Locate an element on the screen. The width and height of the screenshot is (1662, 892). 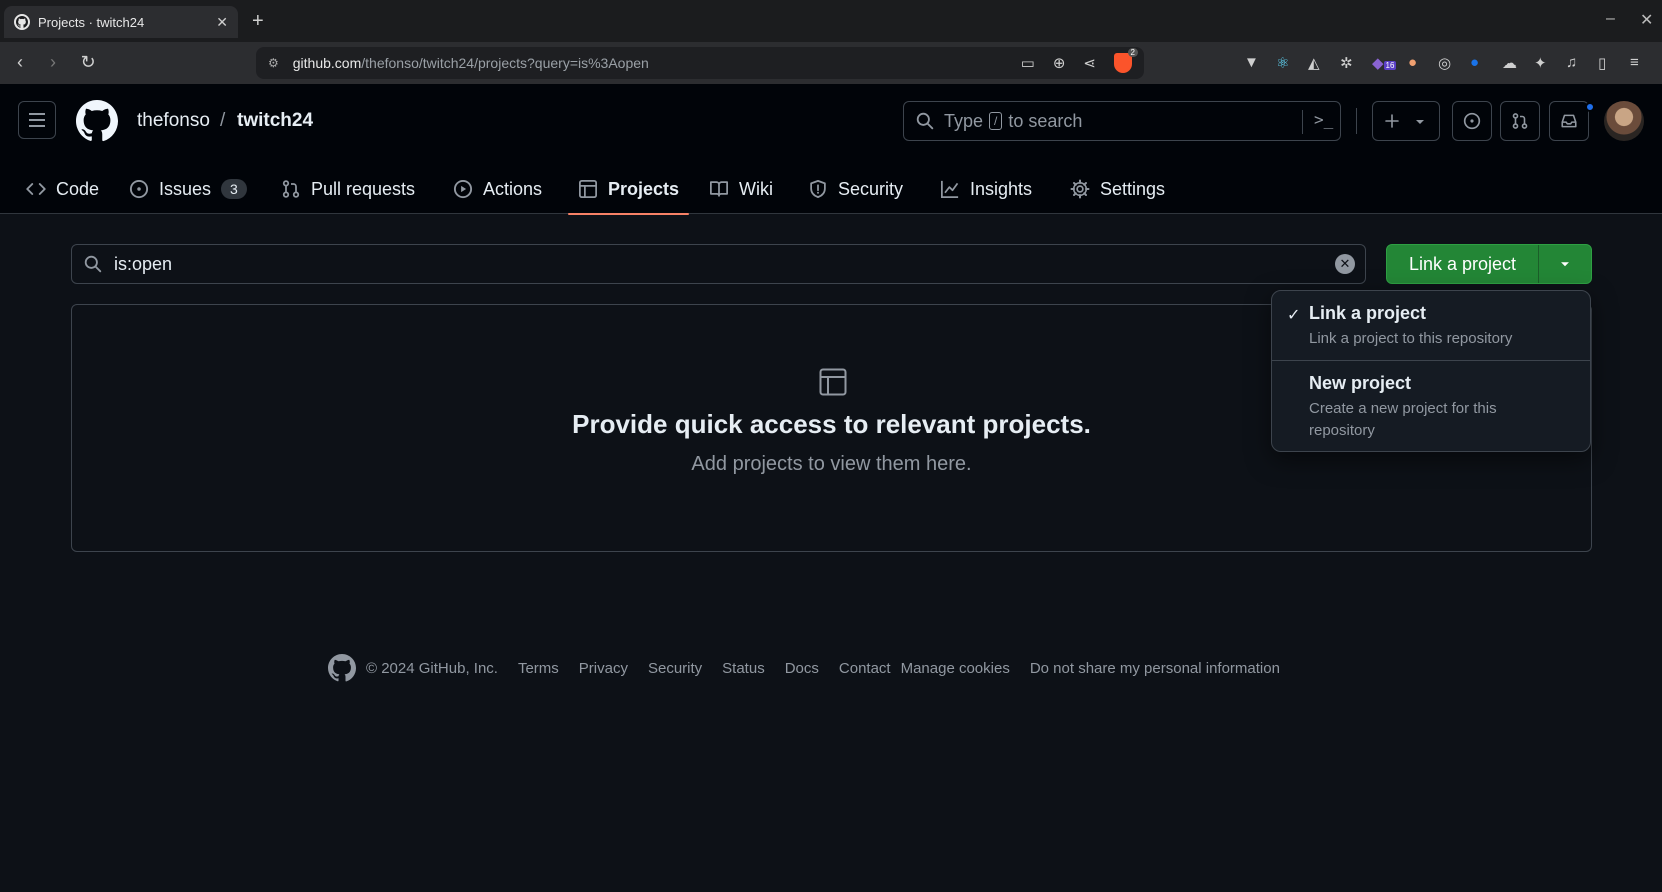
new-tab-icon: + is located at coordinates (258, 21).